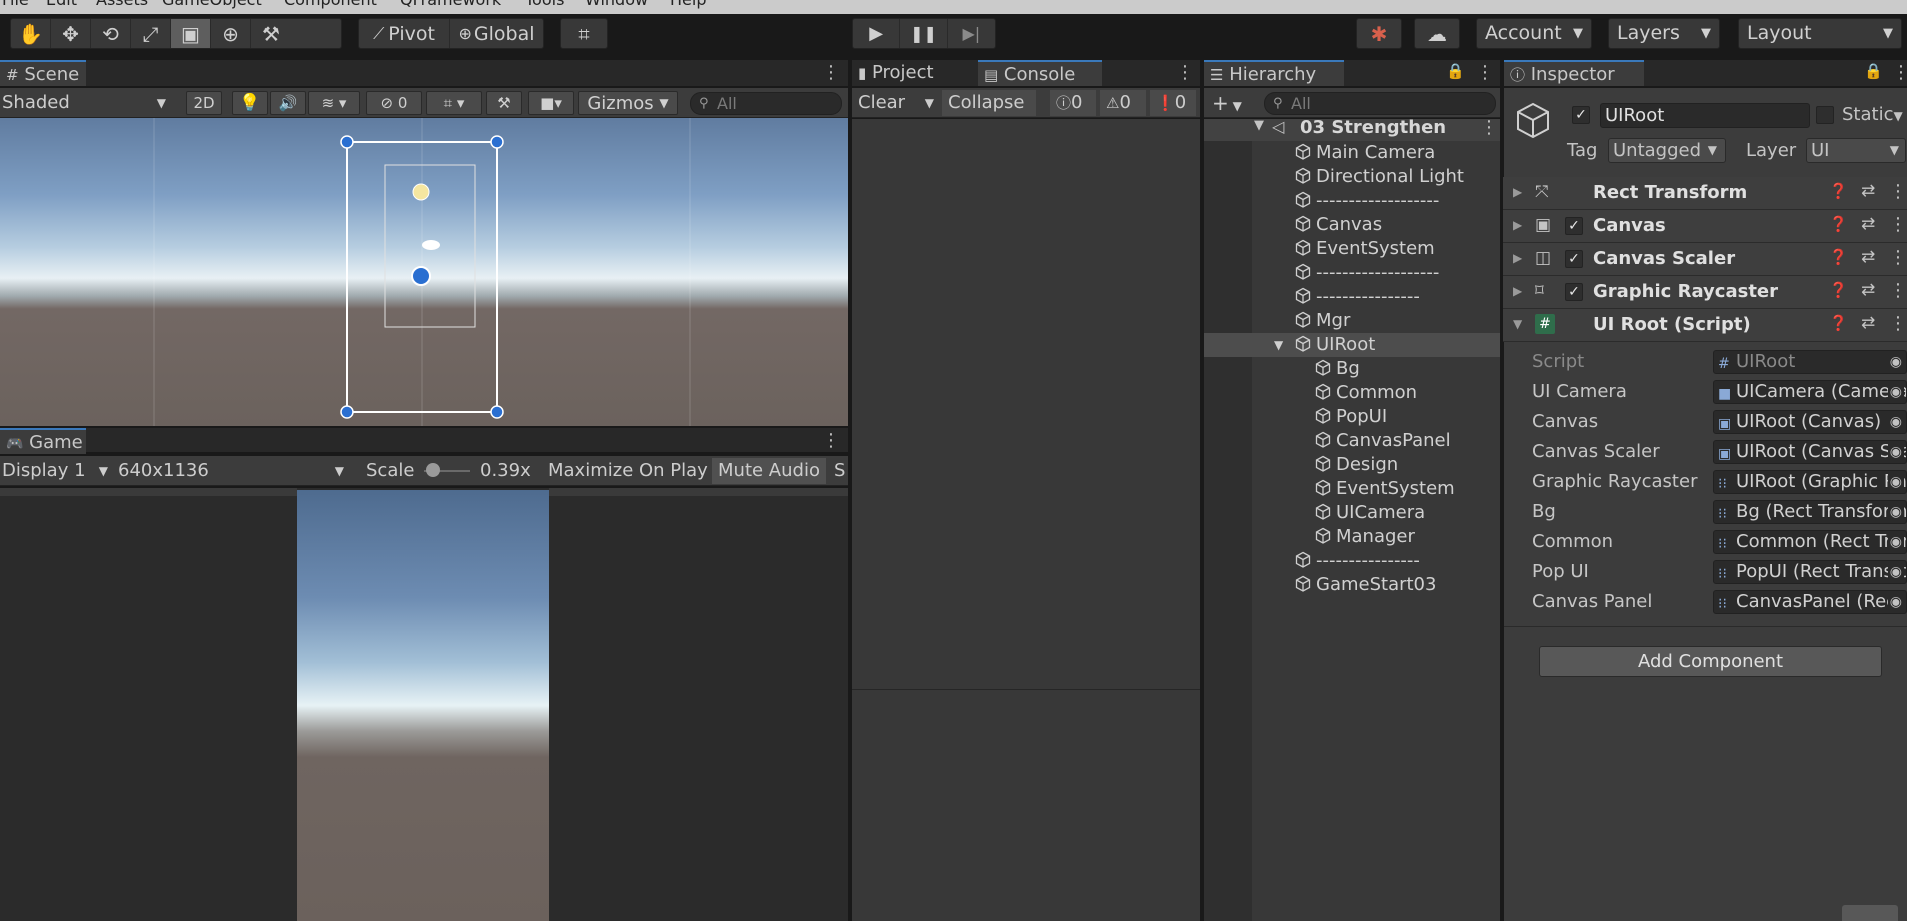 The width and height of the screenshot is (1907, 921). What do you see at coordinates (330, 4) in the screenshot?
I see `menu-component: Component` at bounding box center [330, 4].